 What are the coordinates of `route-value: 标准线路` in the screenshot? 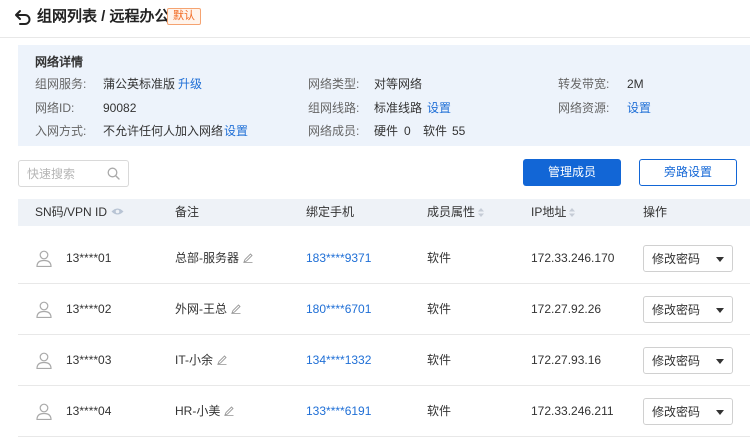 It's located at (398, 108).